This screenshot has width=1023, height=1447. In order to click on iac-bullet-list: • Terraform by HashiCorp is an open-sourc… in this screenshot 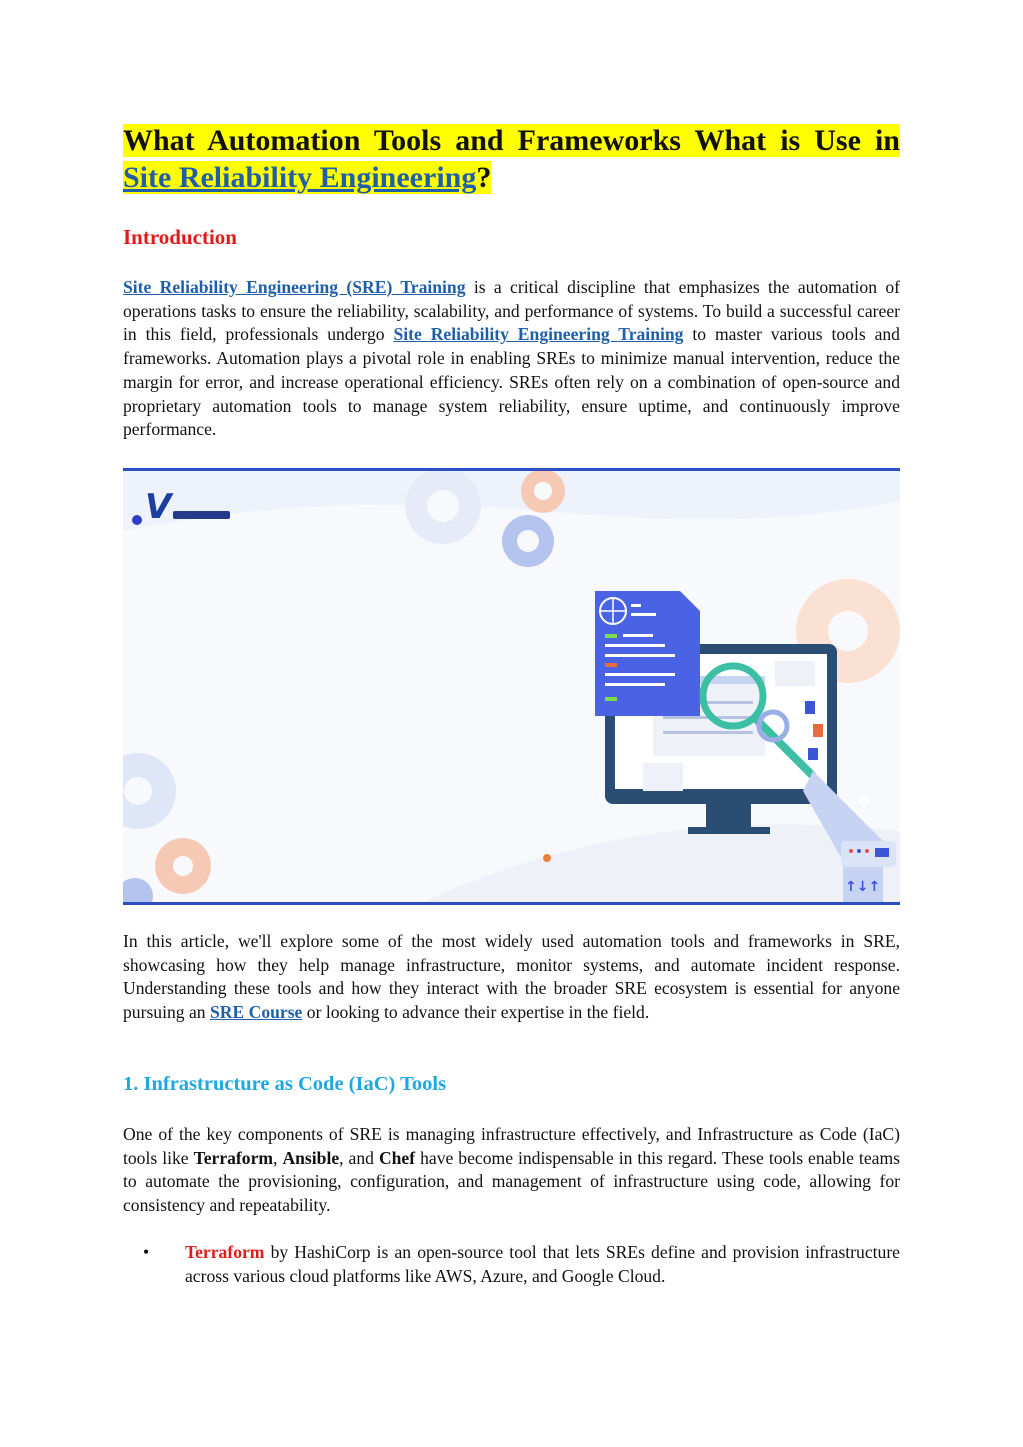, I will do `click(511, 1264)`.